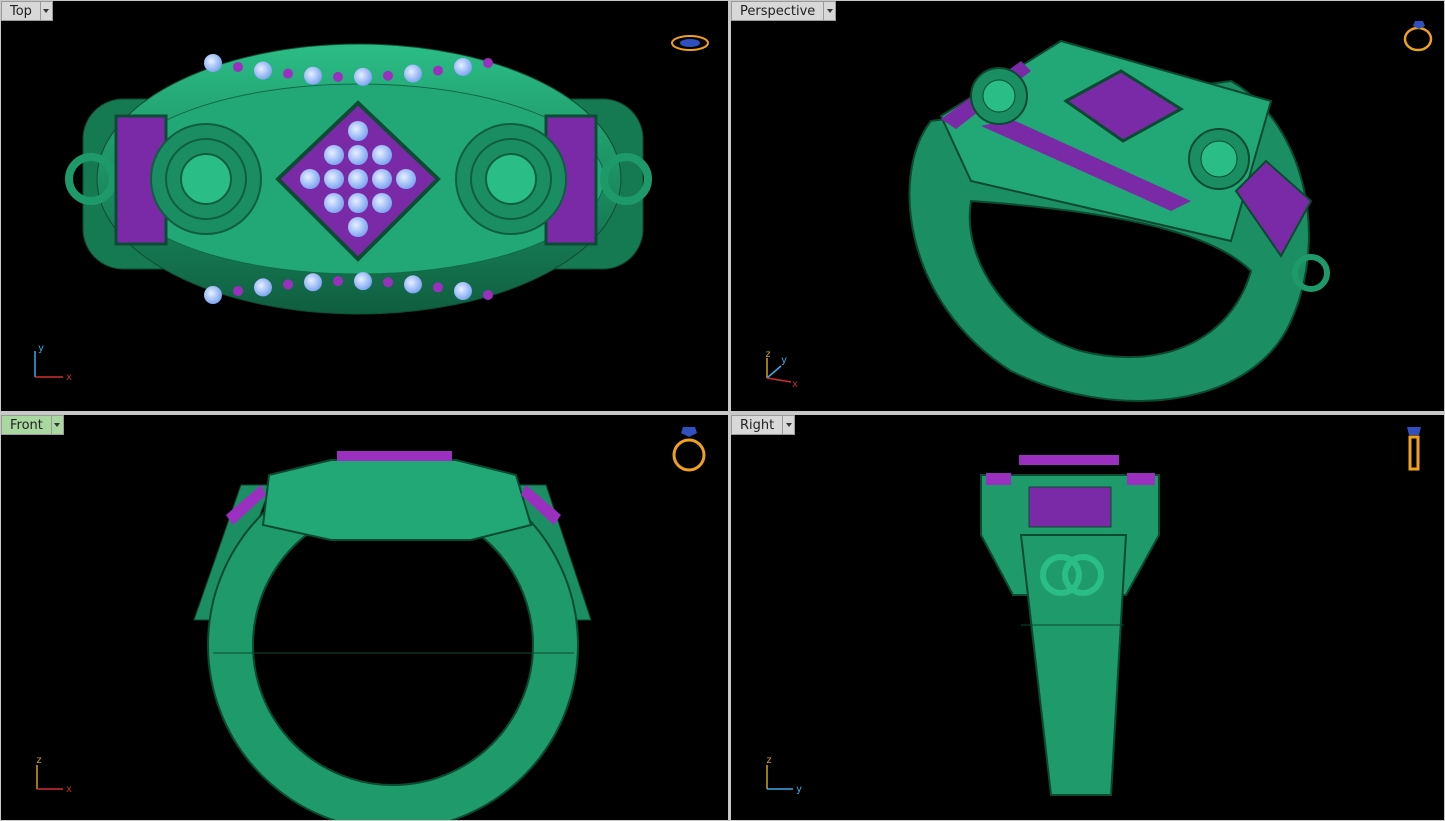 Image resolution: width=1445 pixels, height=821 pixels. What do you see at coordinates (781, 369) in the screenshot?
I see `axis-indicator-perspective: z y x` at bounding box center [781, 369].